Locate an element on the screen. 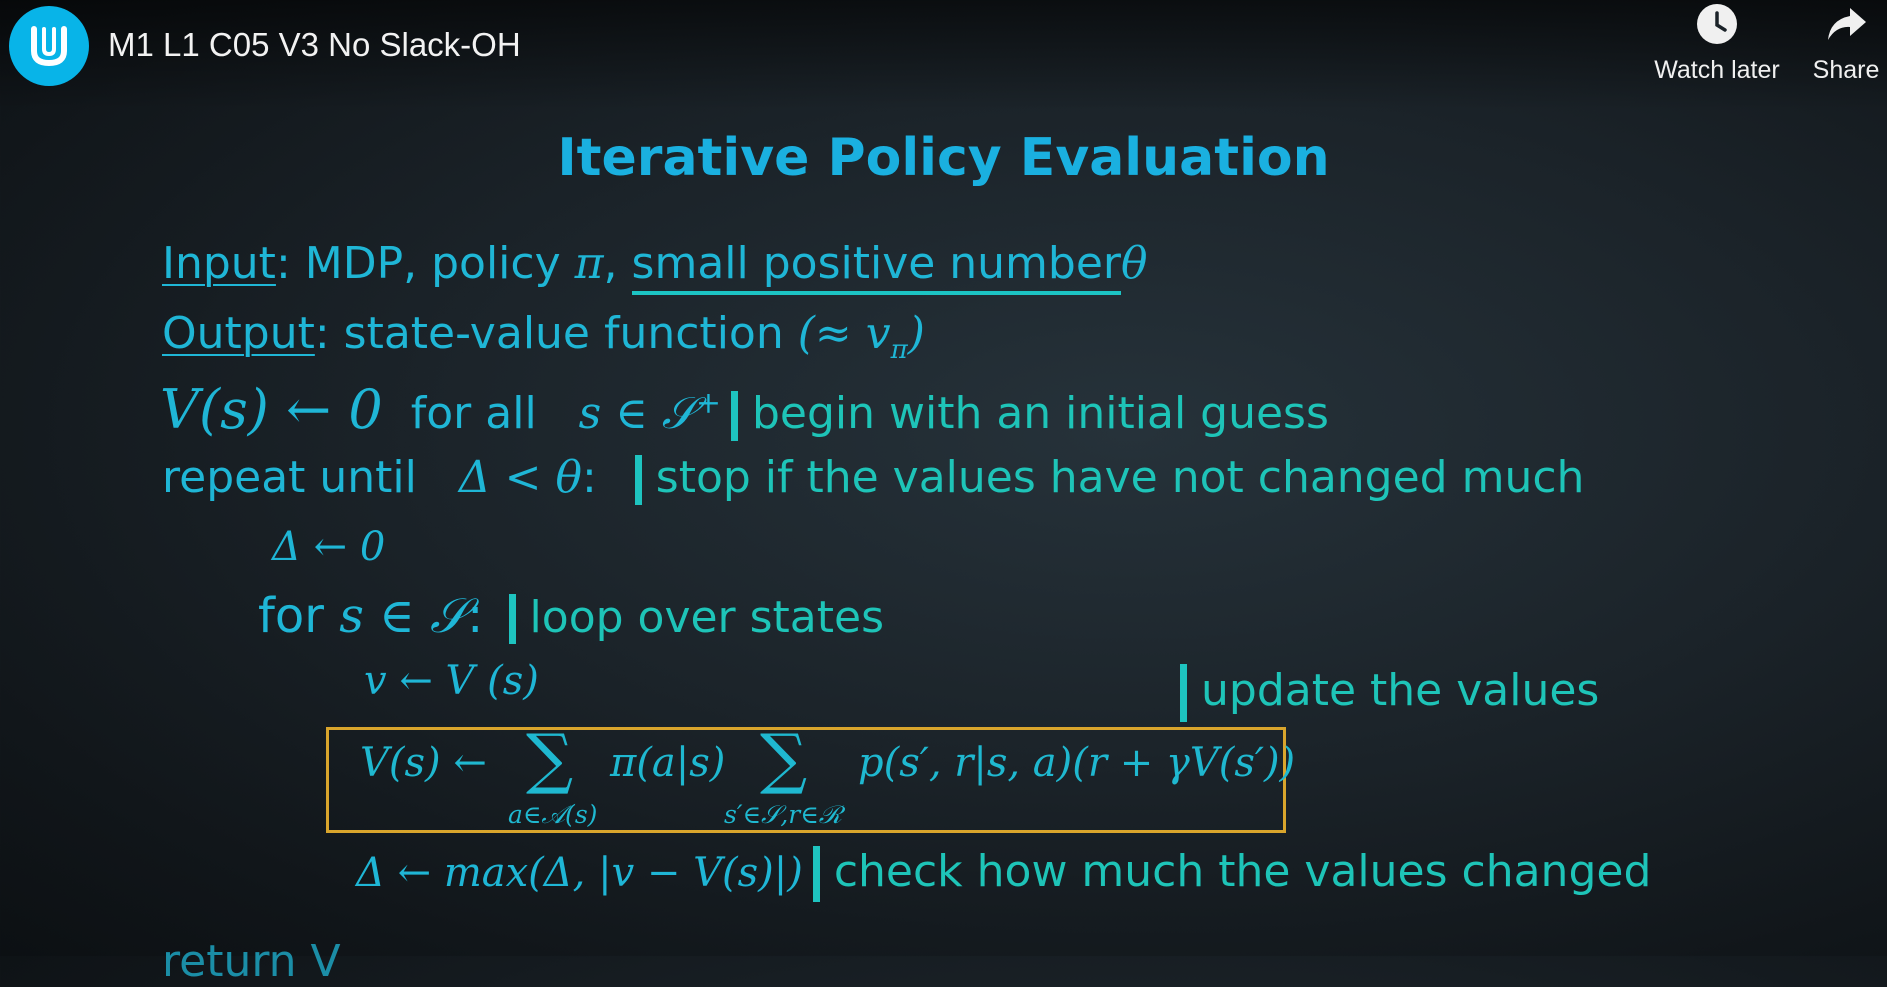 This screenshot has height=987, width=1887. output-sub: π is located at coordinates (899, 349).